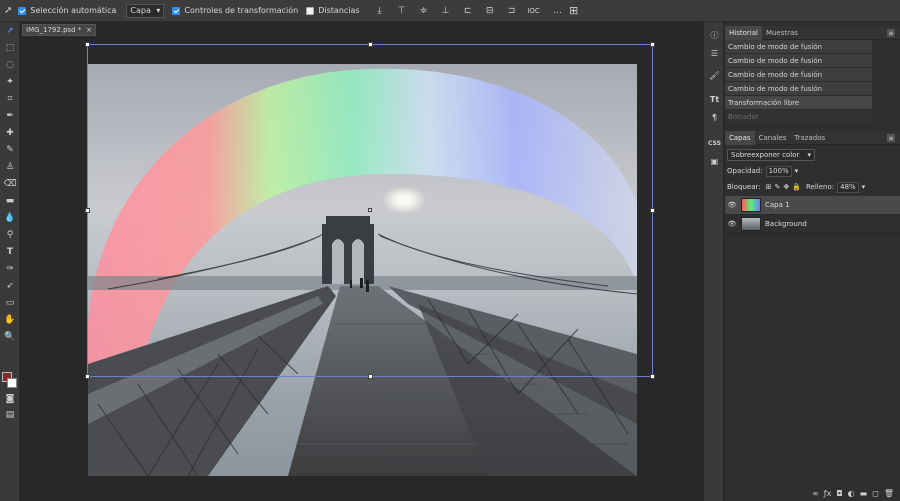 The image size is (900, 501). I want to click on path-select-tool-icon: ➶, so click(10, 285).